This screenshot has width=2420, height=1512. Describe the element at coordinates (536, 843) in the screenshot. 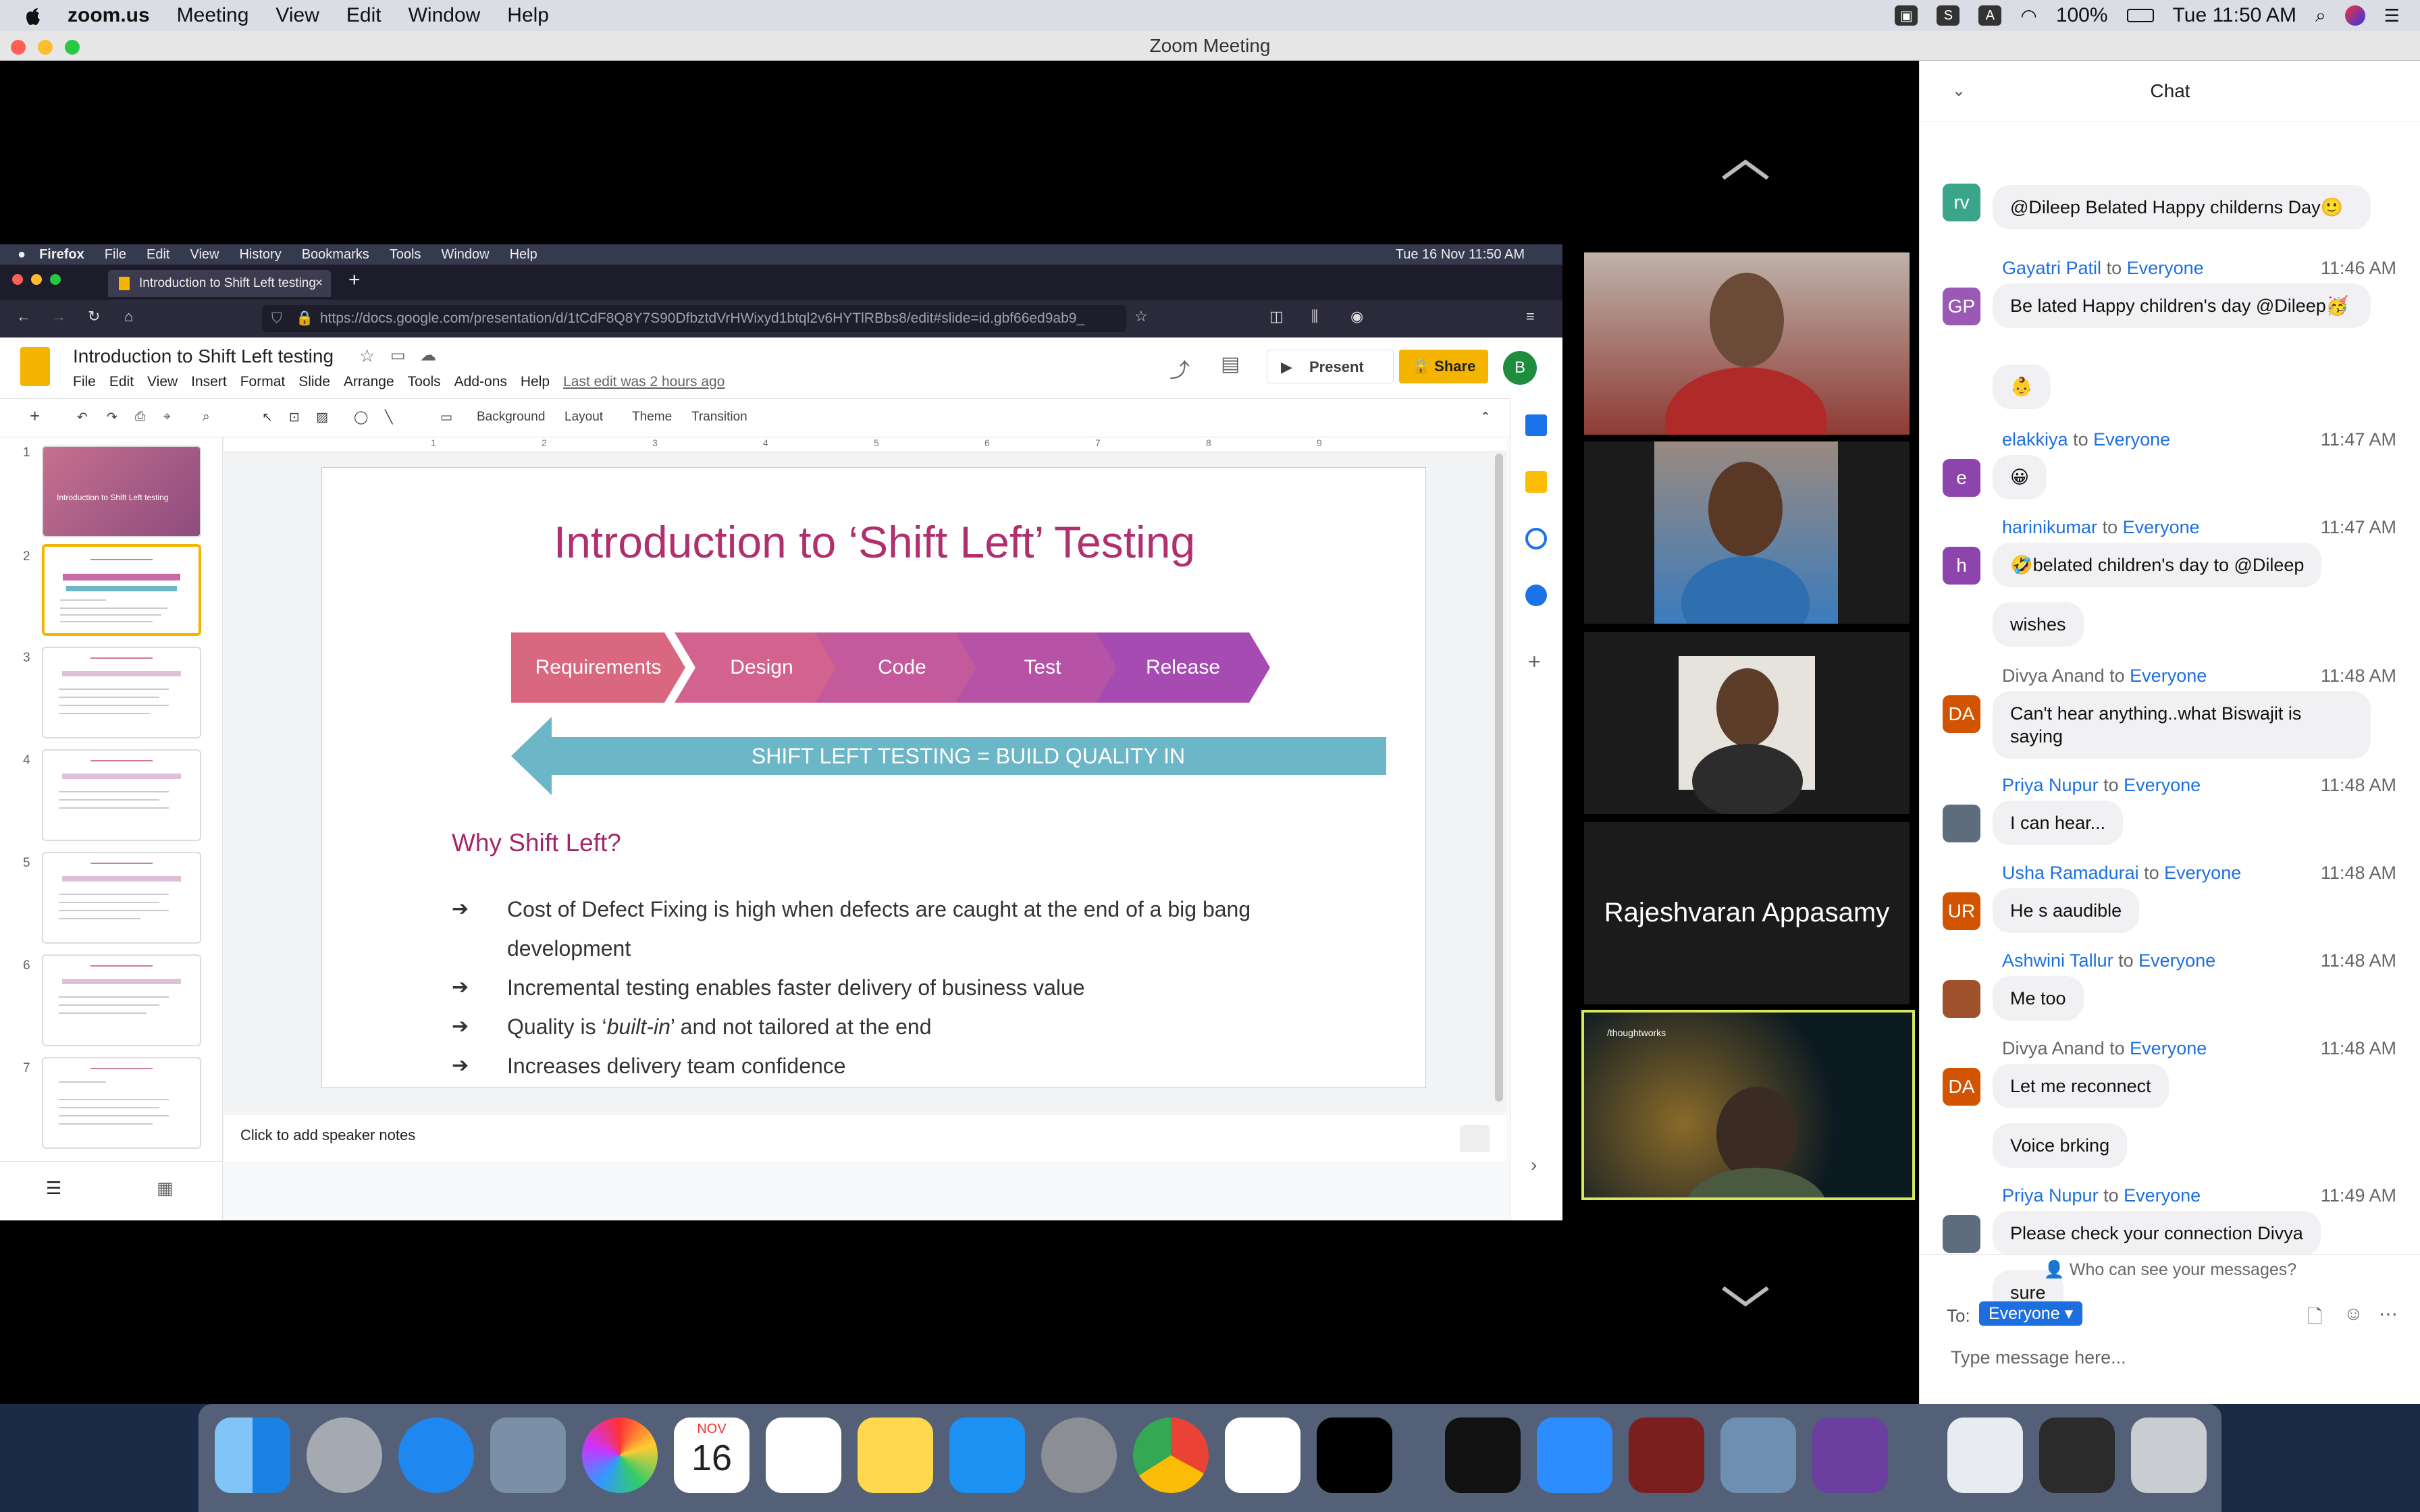

I see `slide-subtitle: Why Shift Left?` at that location.